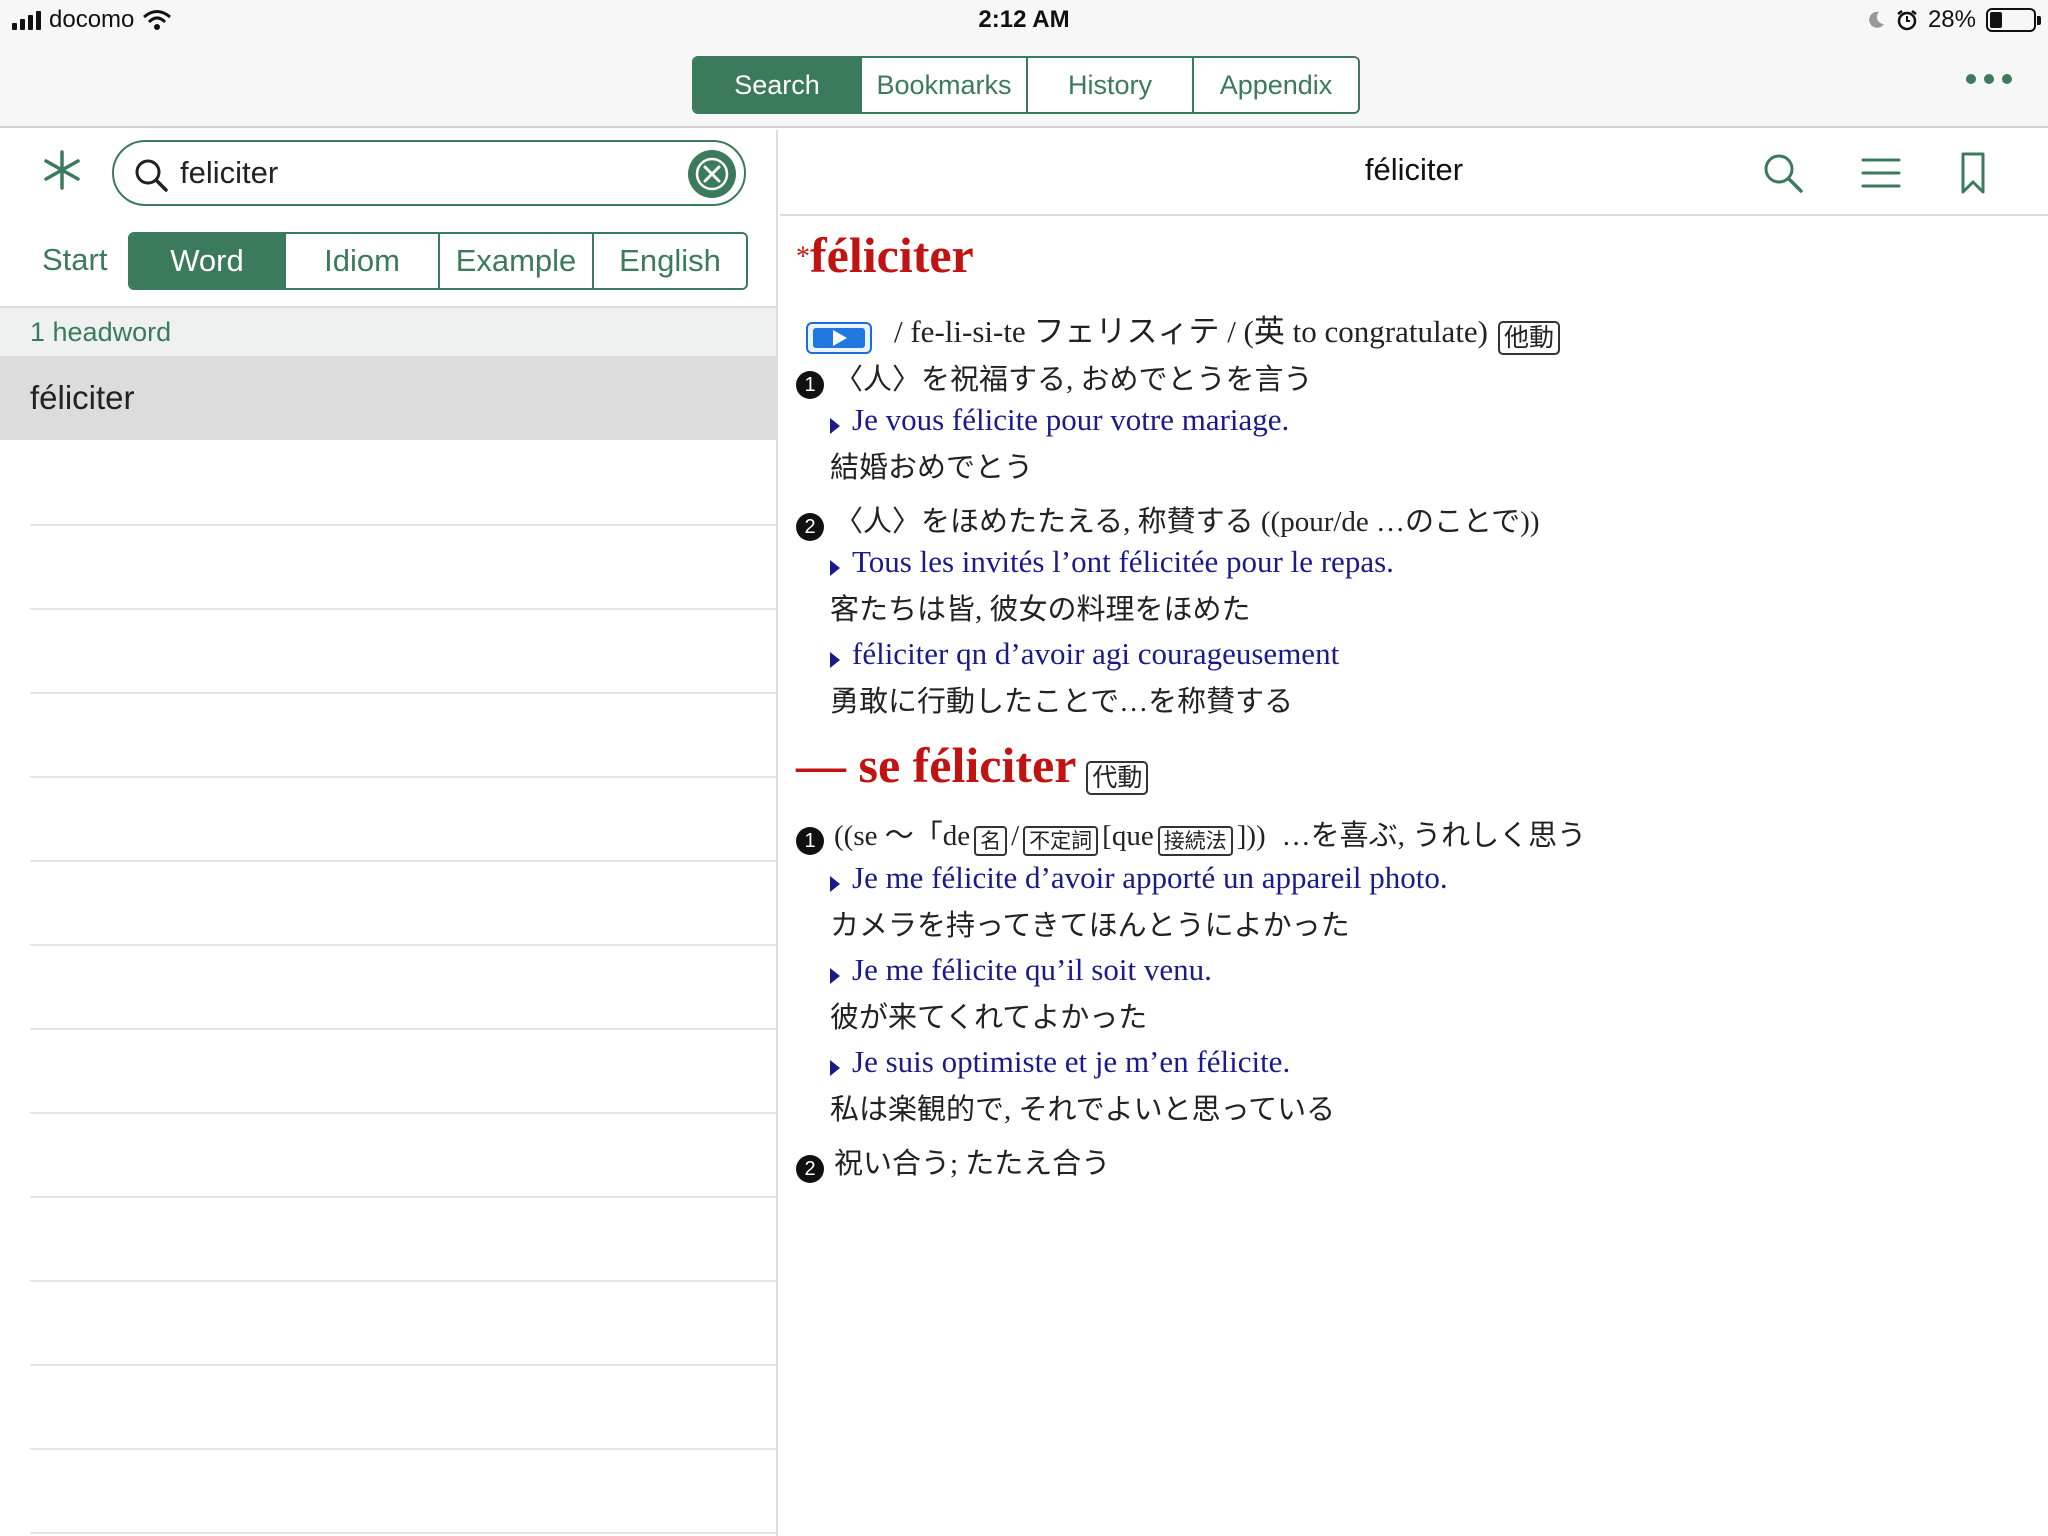  Describe the element at coordinates (74, 260) in the screenshot. I see `start-match-toggle: Start` at that location.